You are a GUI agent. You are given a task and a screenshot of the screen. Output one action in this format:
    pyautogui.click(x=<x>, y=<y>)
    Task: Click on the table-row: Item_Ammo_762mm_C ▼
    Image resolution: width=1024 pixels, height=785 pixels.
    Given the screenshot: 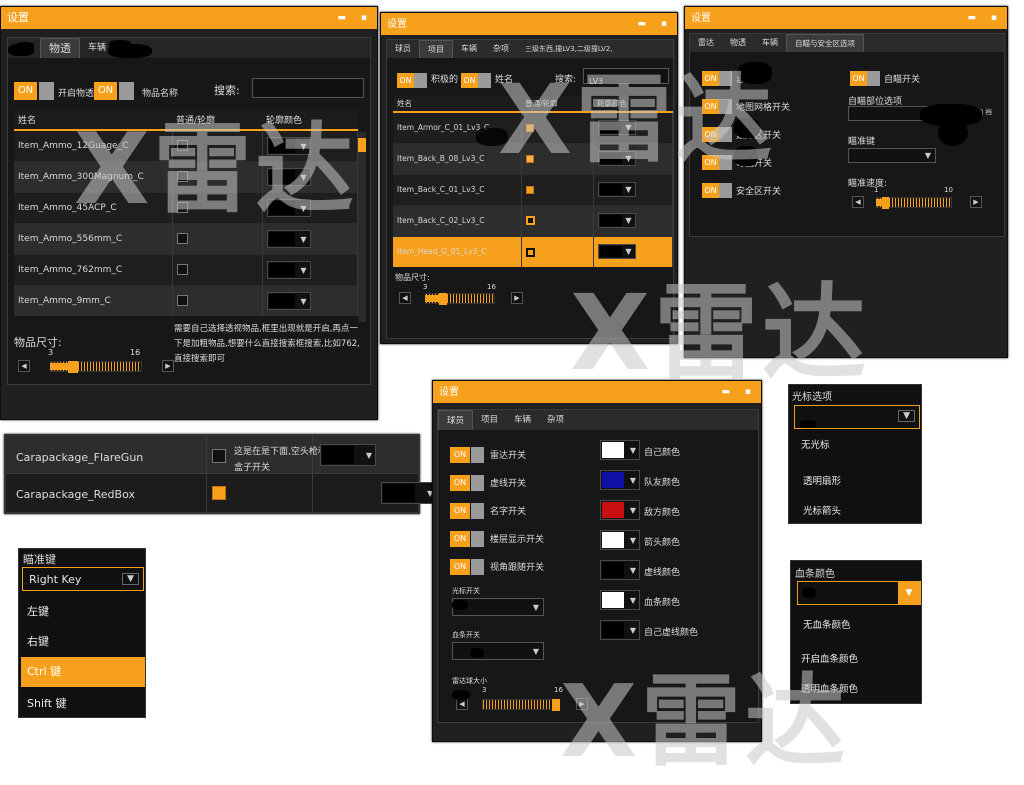 What is the action you would take?
    pyautogui.click(x=186, y=269)
    